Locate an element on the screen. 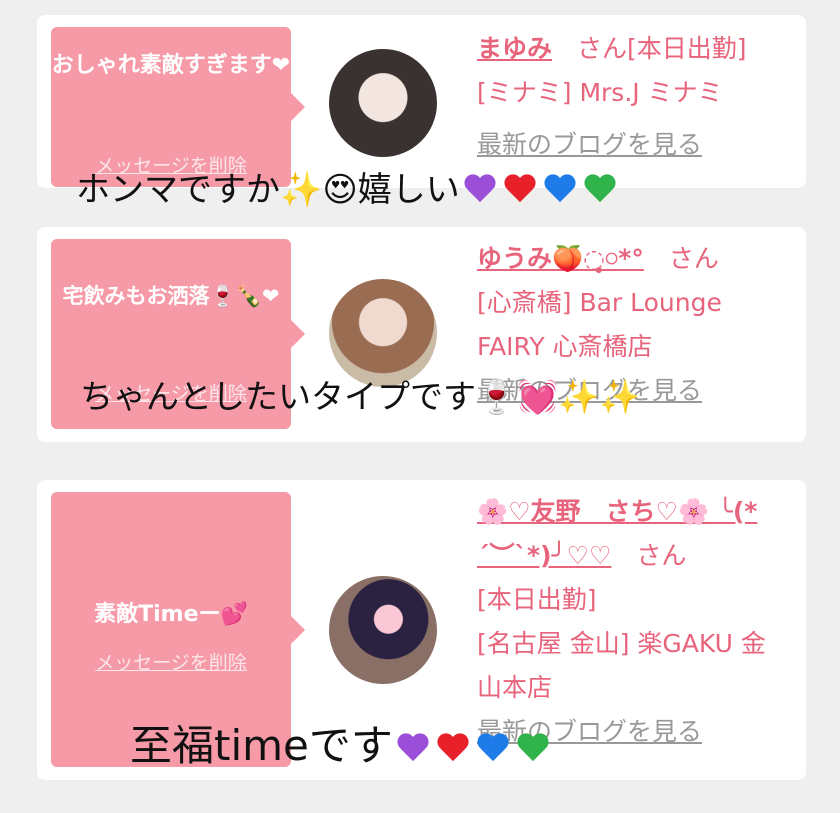  caption-text: ちゃんとしたいタイプです🍷💓✨✨ is located at coordinates (360, 396).